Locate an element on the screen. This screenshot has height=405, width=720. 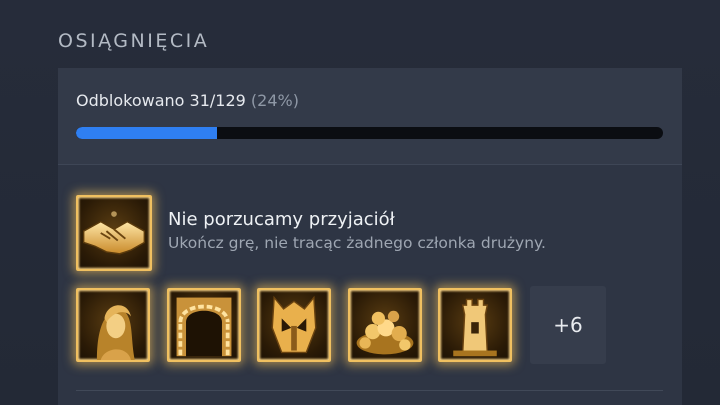
golden-helmet-icon is located at coordinates (294, 325).